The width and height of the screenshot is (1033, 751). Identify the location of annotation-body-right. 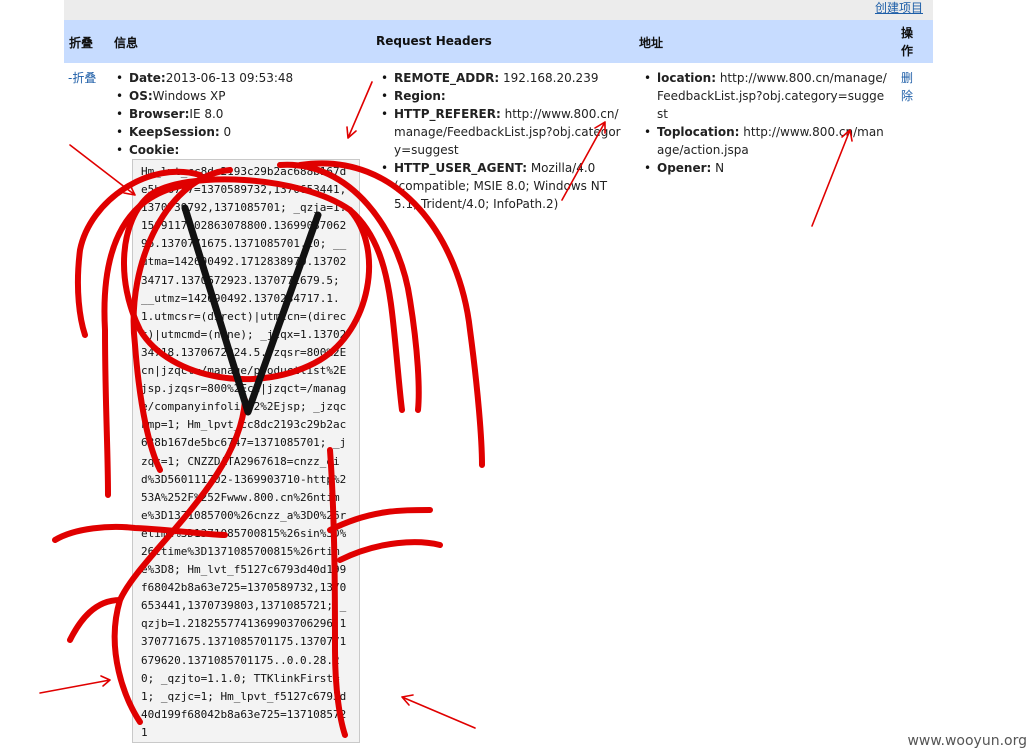
(337, 592).